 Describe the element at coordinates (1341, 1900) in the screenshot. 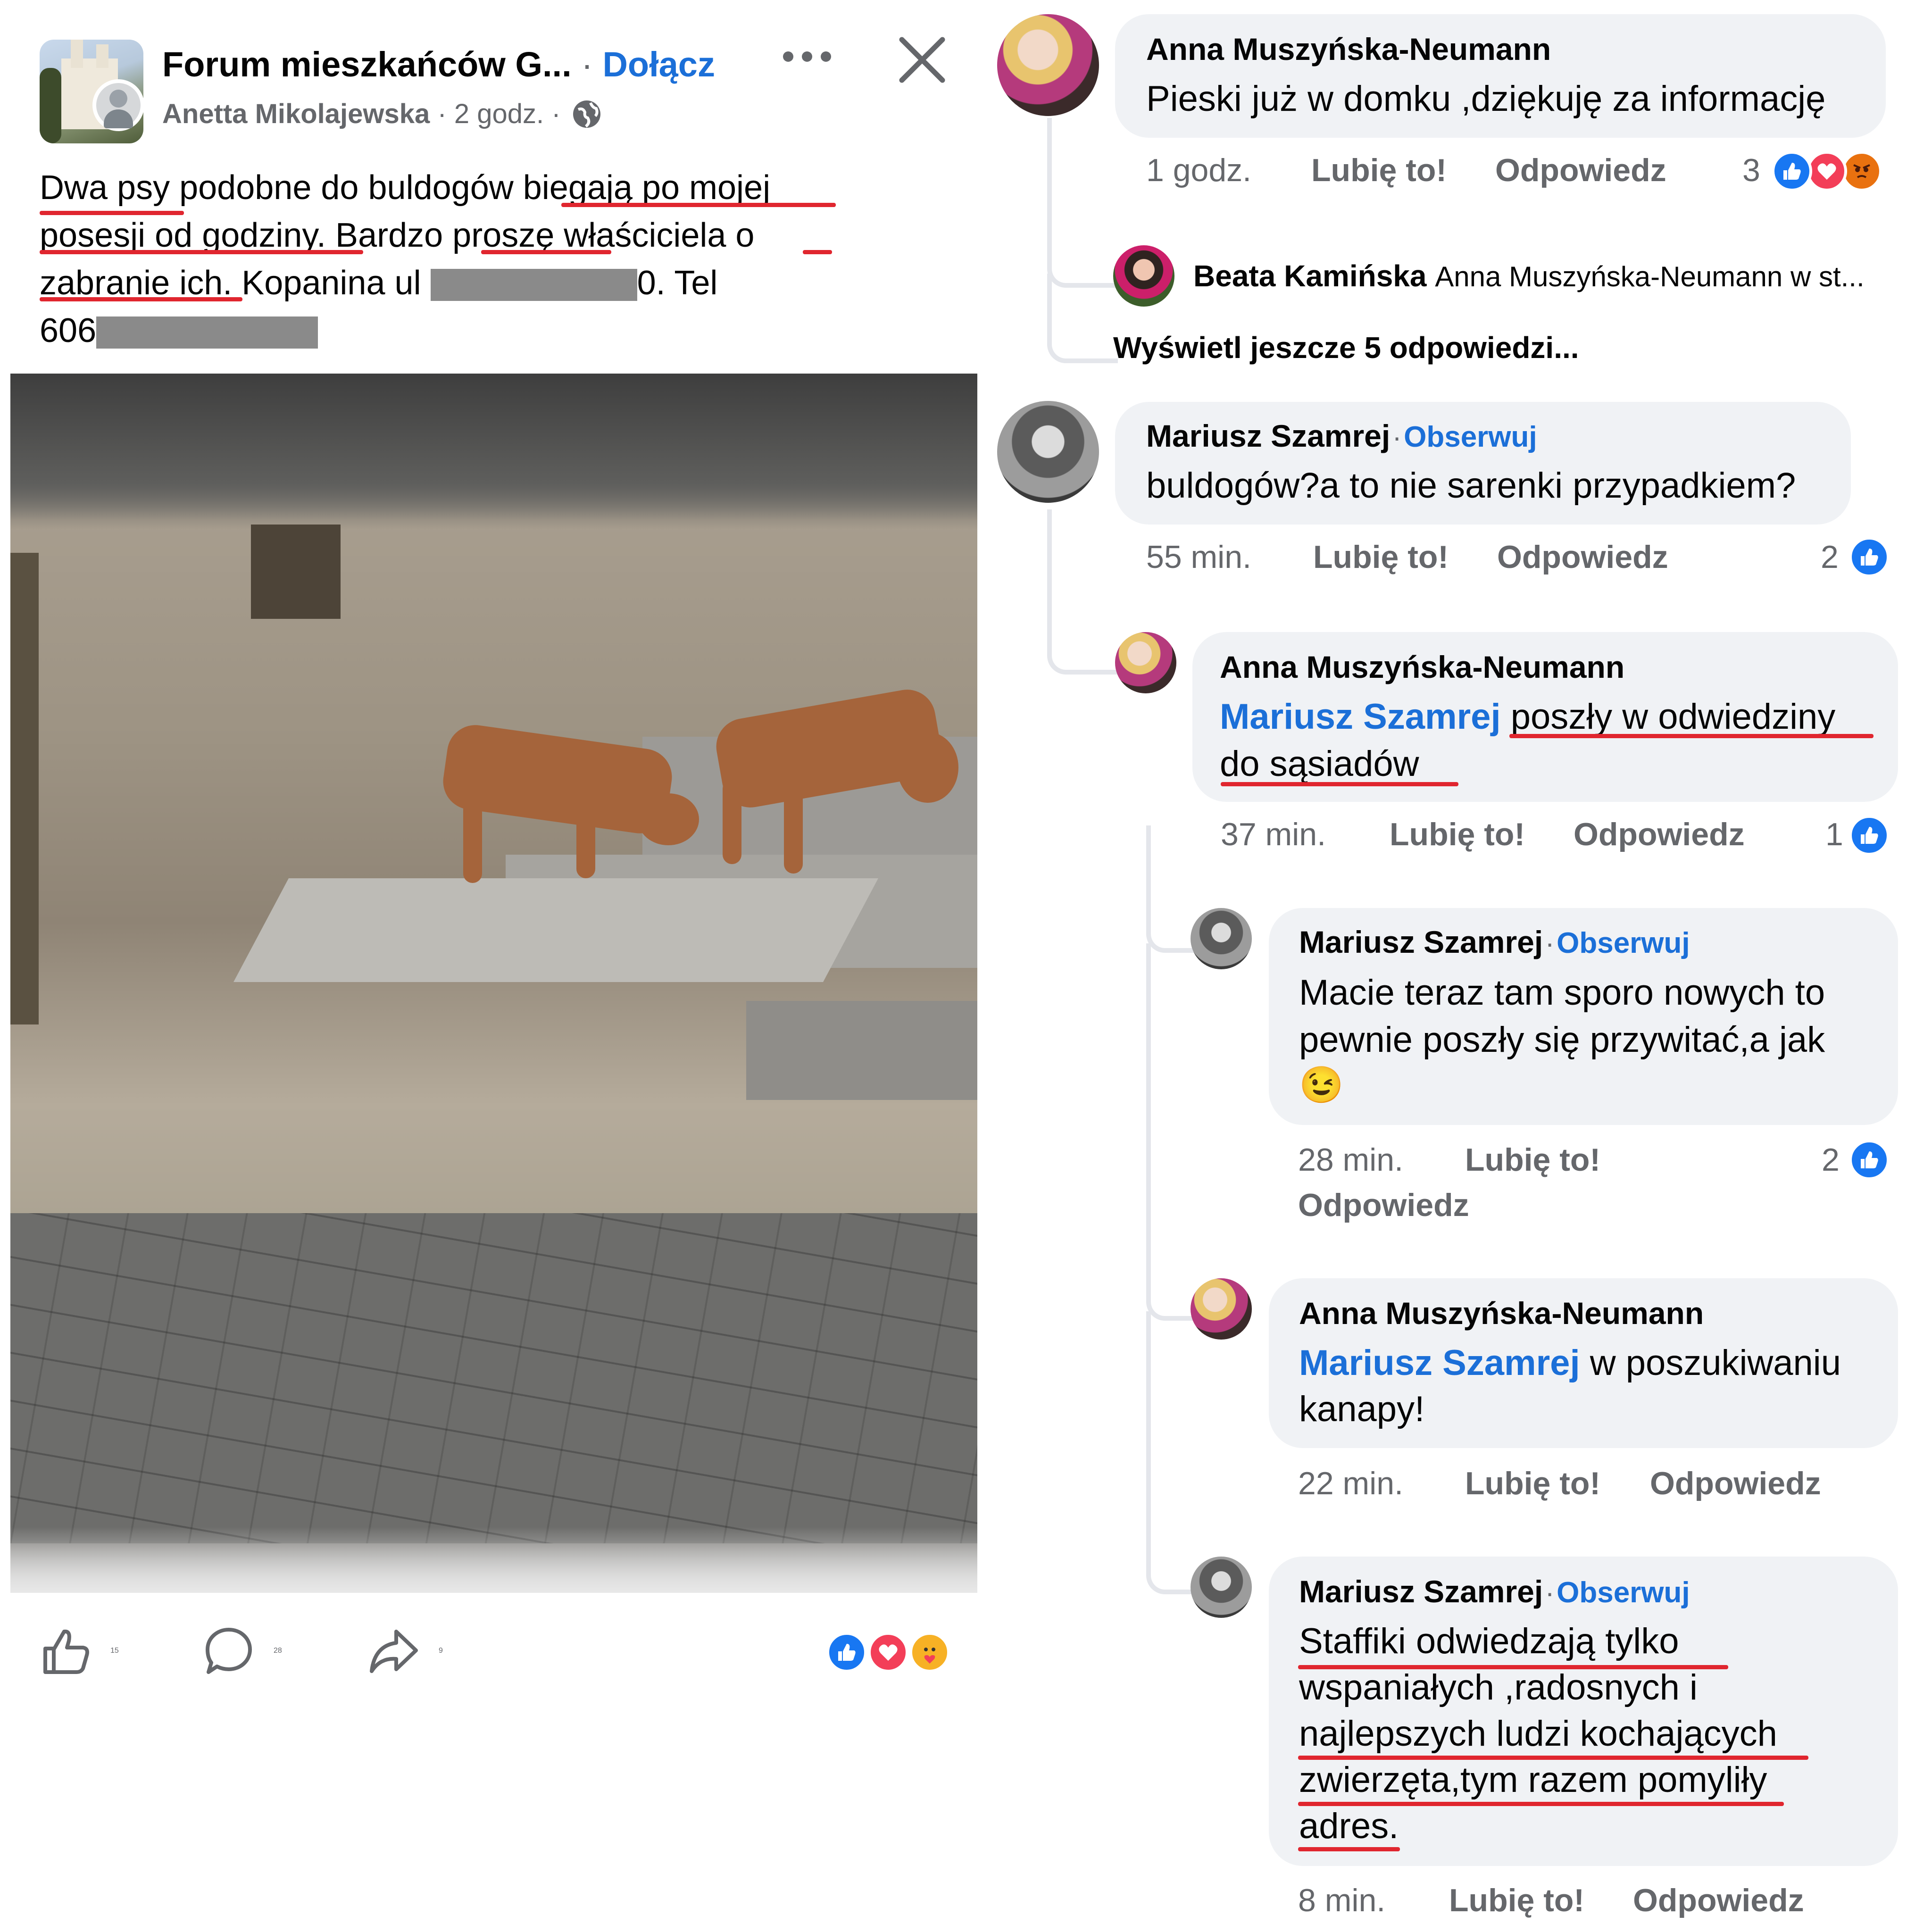

I see `comment-time: 8 min.` at that location.